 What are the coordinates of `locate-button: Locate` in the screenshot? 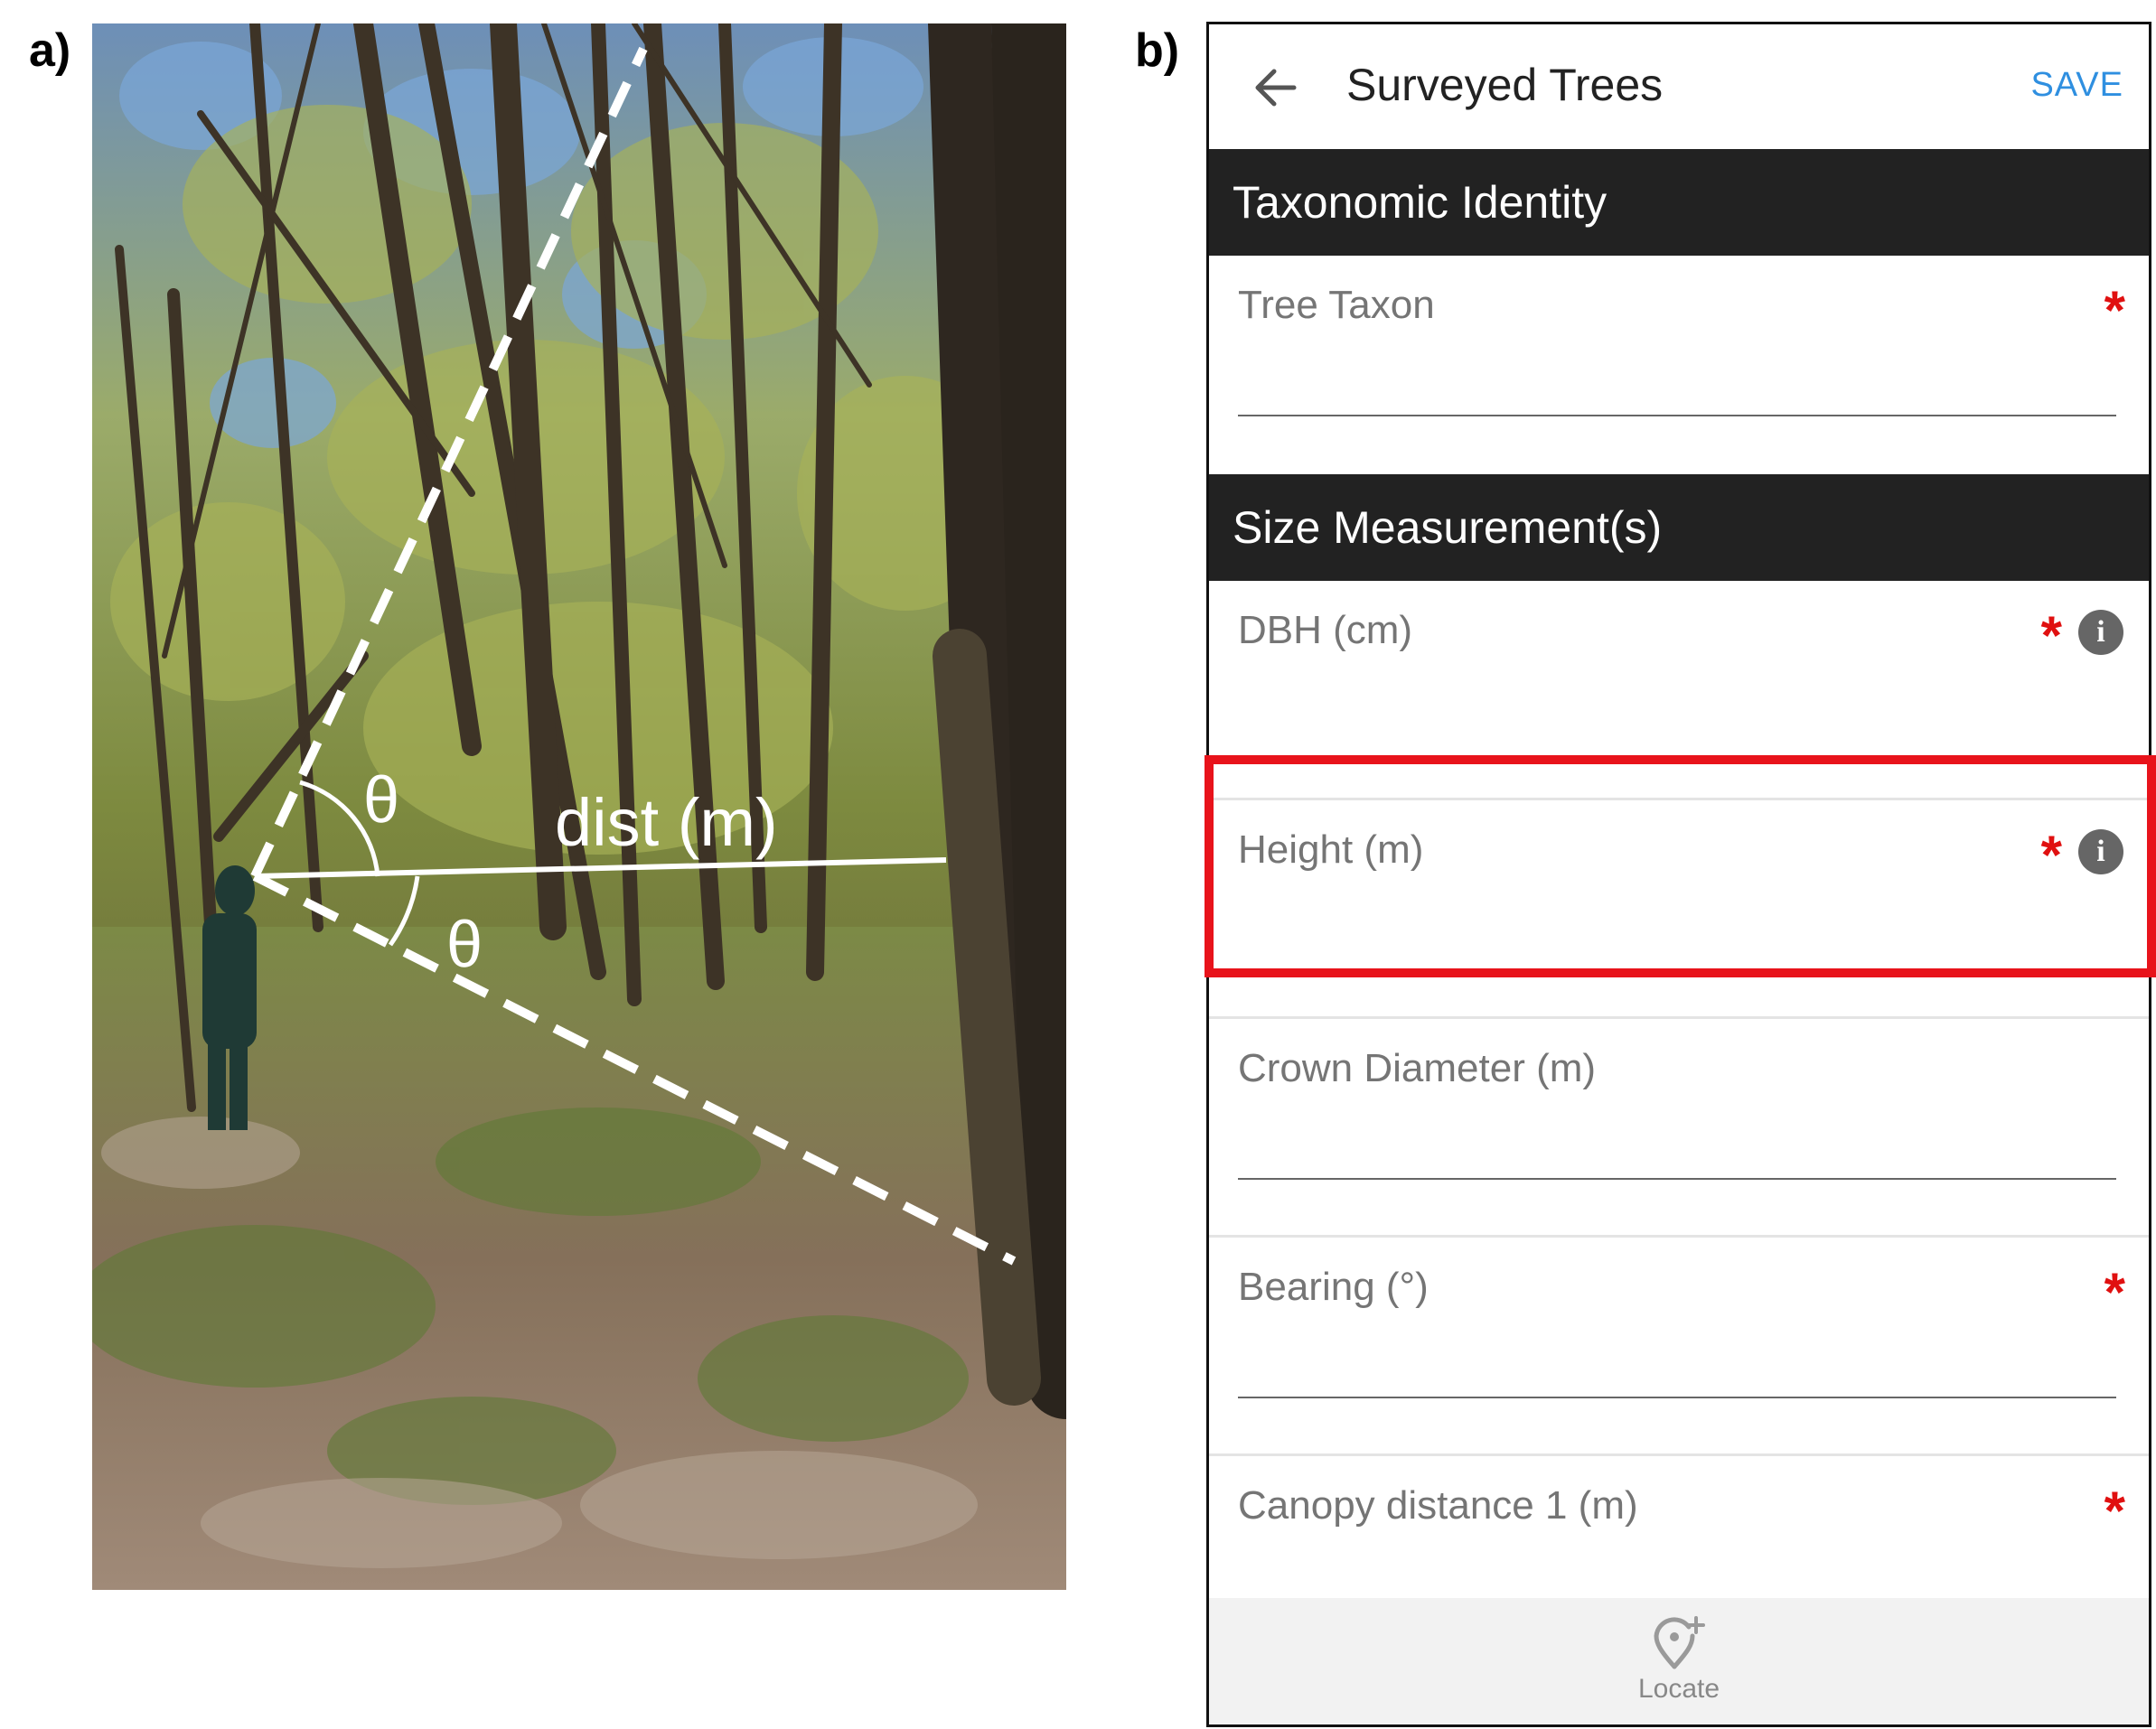 It's located at (1679, 1668).